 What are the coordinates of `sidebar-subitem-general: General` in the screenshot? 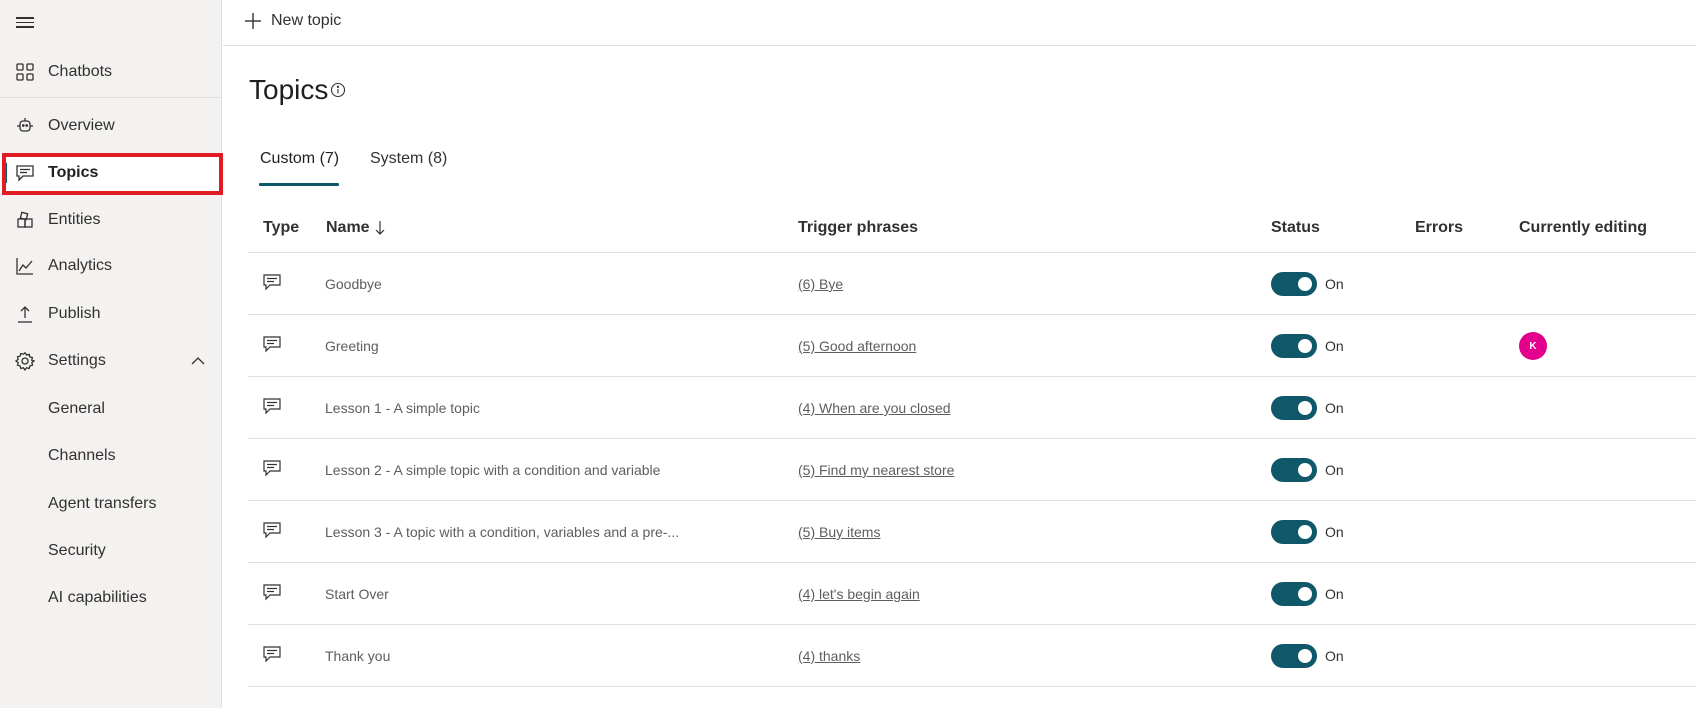 It's located at (111, 409).